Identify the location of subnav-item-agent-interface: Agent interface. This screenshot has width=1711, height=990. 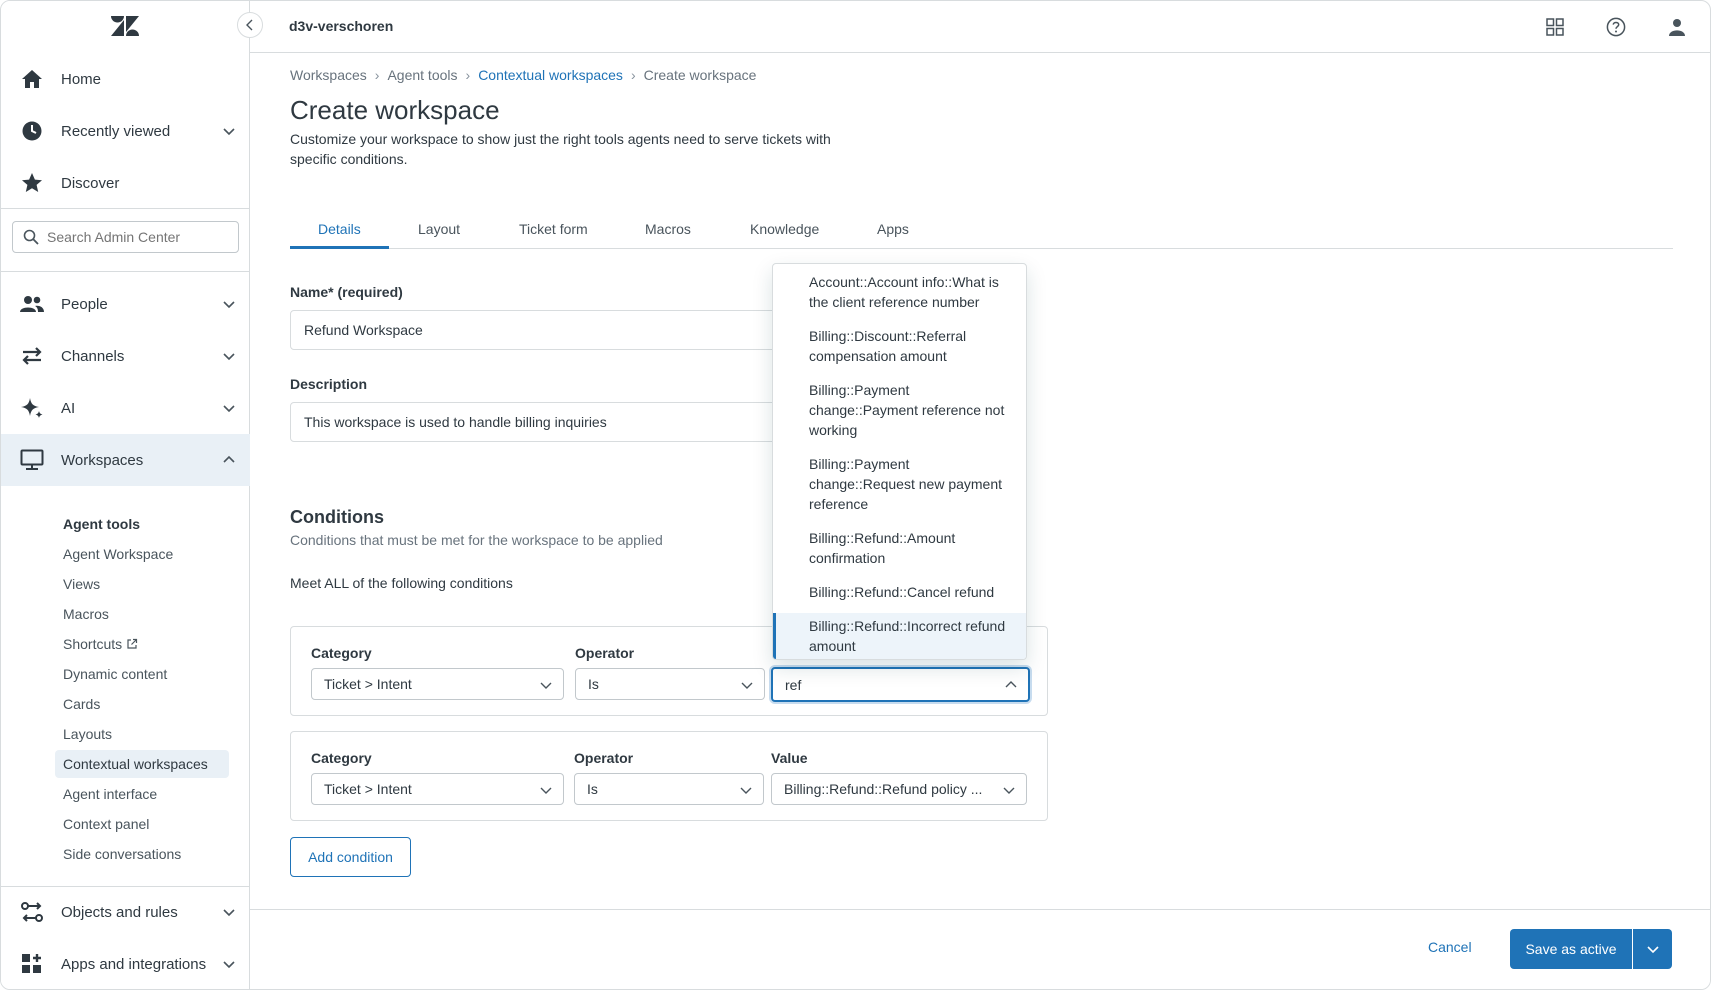
(142, 794).